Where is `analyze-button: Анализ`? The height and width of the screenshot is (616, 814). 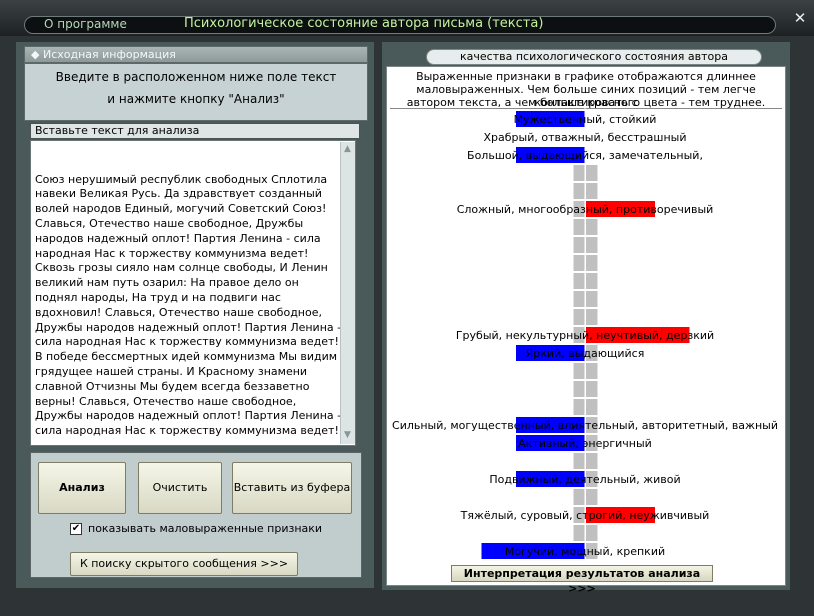 analyze-button: Анализ is located at coordinates (82, 488).